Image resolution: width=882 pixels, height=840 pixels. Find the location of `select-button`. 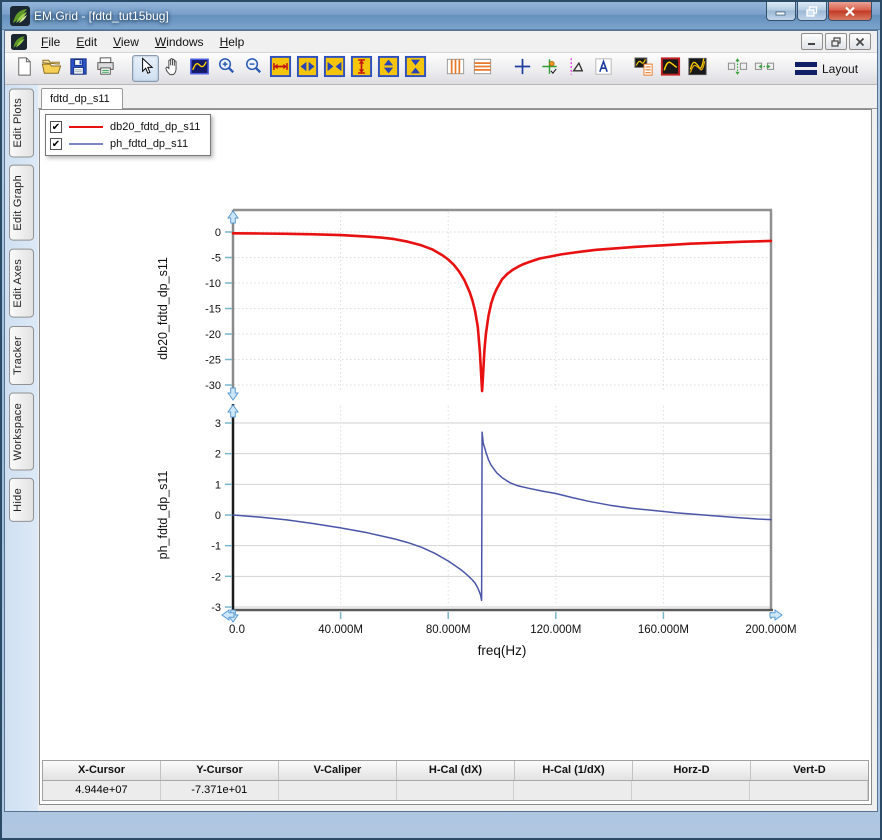

select-button is located at coordinates (145, 68).